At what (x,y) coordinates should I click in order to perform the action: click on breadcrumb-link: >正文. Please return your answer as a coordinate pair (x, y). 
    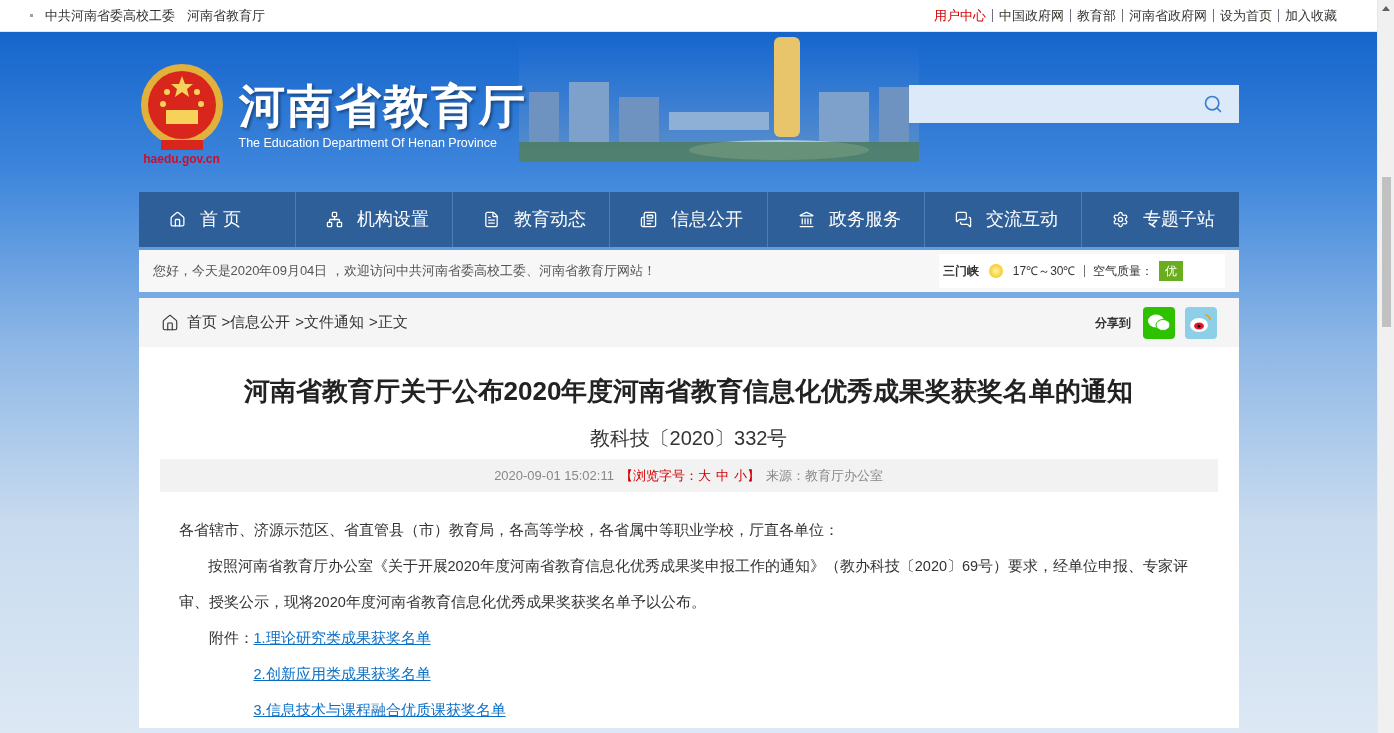
    Looking at the image, I should click on (388, 322).